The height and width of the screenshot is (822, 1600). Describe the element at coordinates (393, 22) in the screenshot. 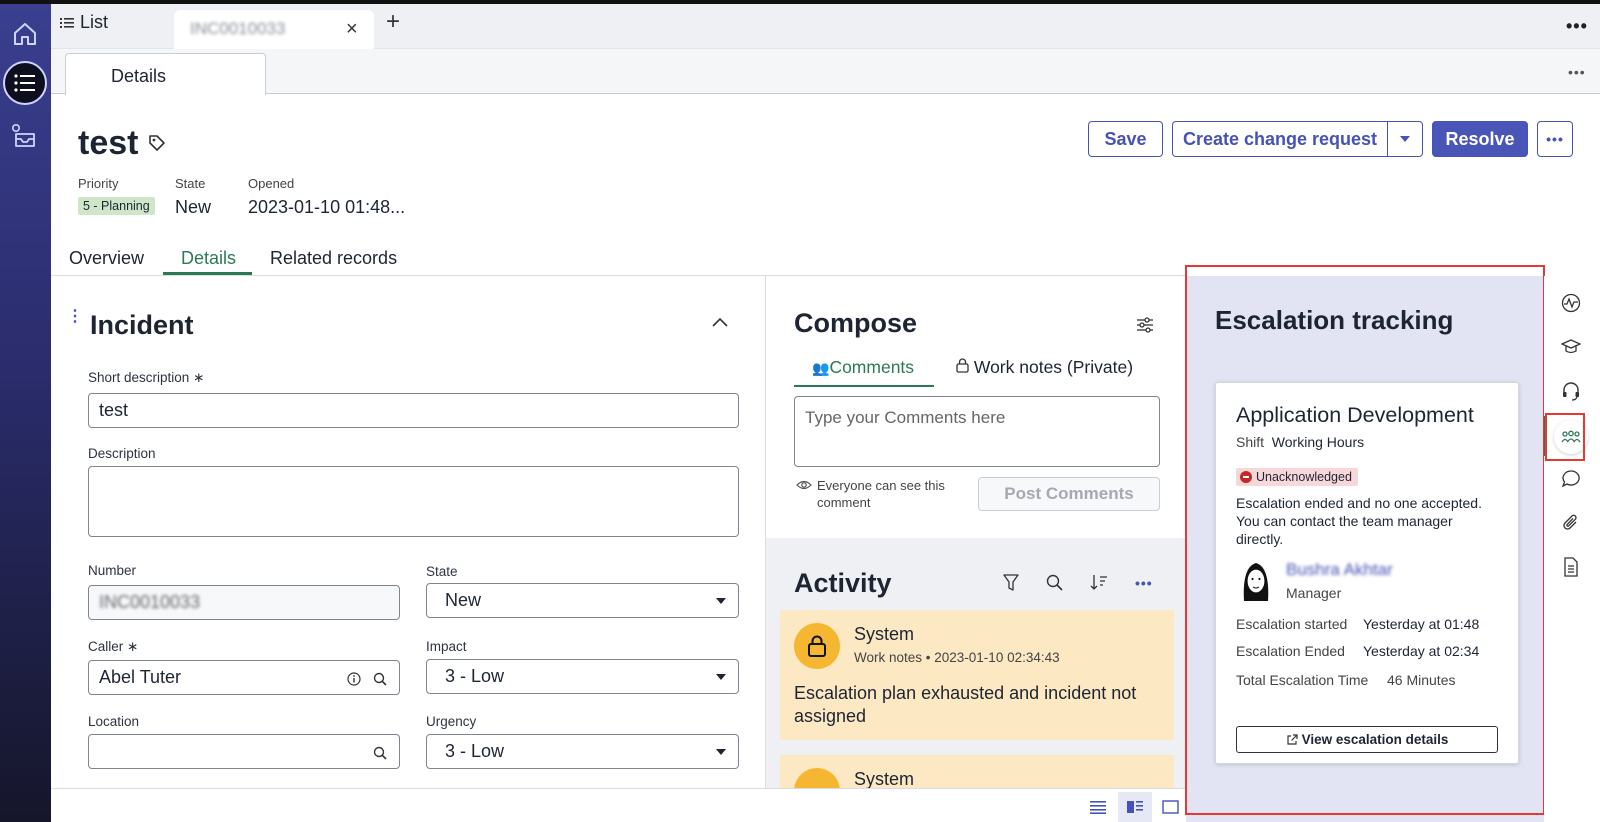

I see `add-tab-icon: +` at that location.